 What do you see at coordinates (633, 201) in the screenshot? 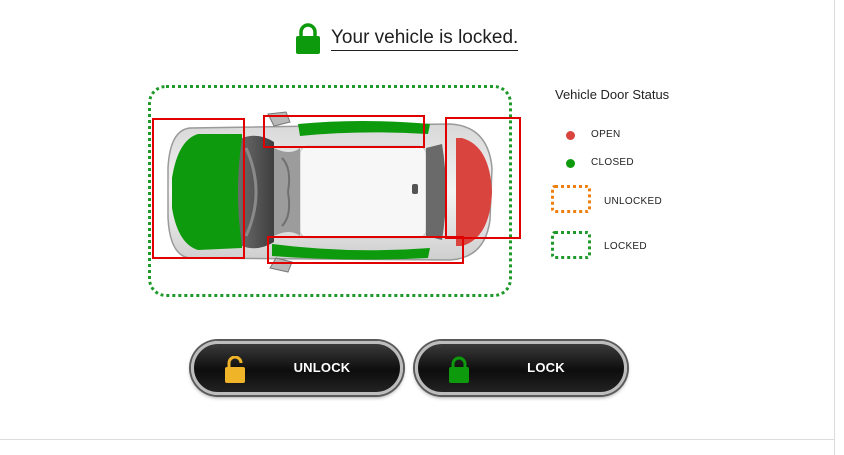
I see `legend-unlocked-label: UNLOCKED` at bounding box center [633, 201].